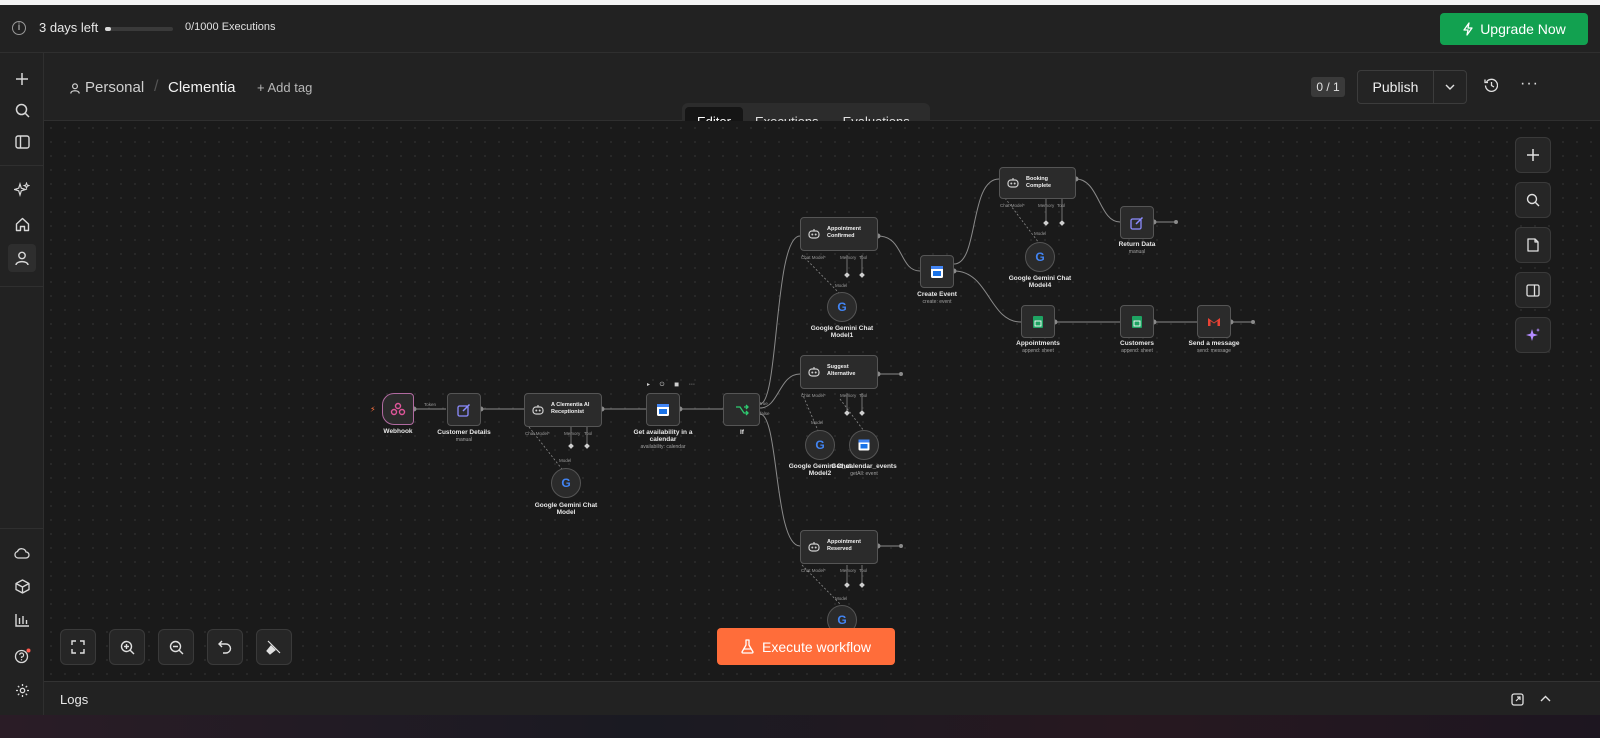  What do you see at coordinates (842, 307) in the screenshot?
I see `gemini-model1-node: G` at bounding box center [842, 307].